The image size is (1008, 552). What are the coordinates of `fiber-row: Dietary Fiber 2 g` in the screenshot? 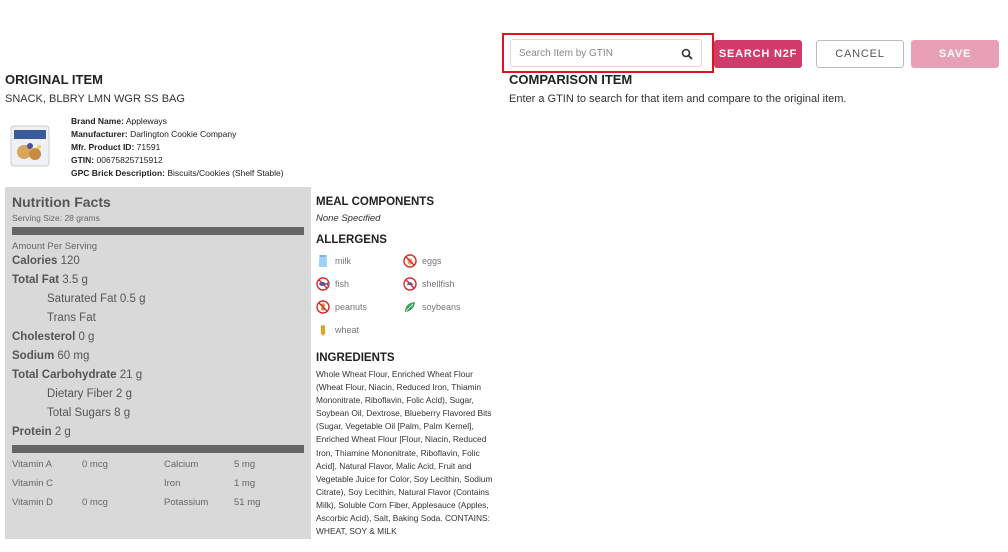 It's located at (90, 394).